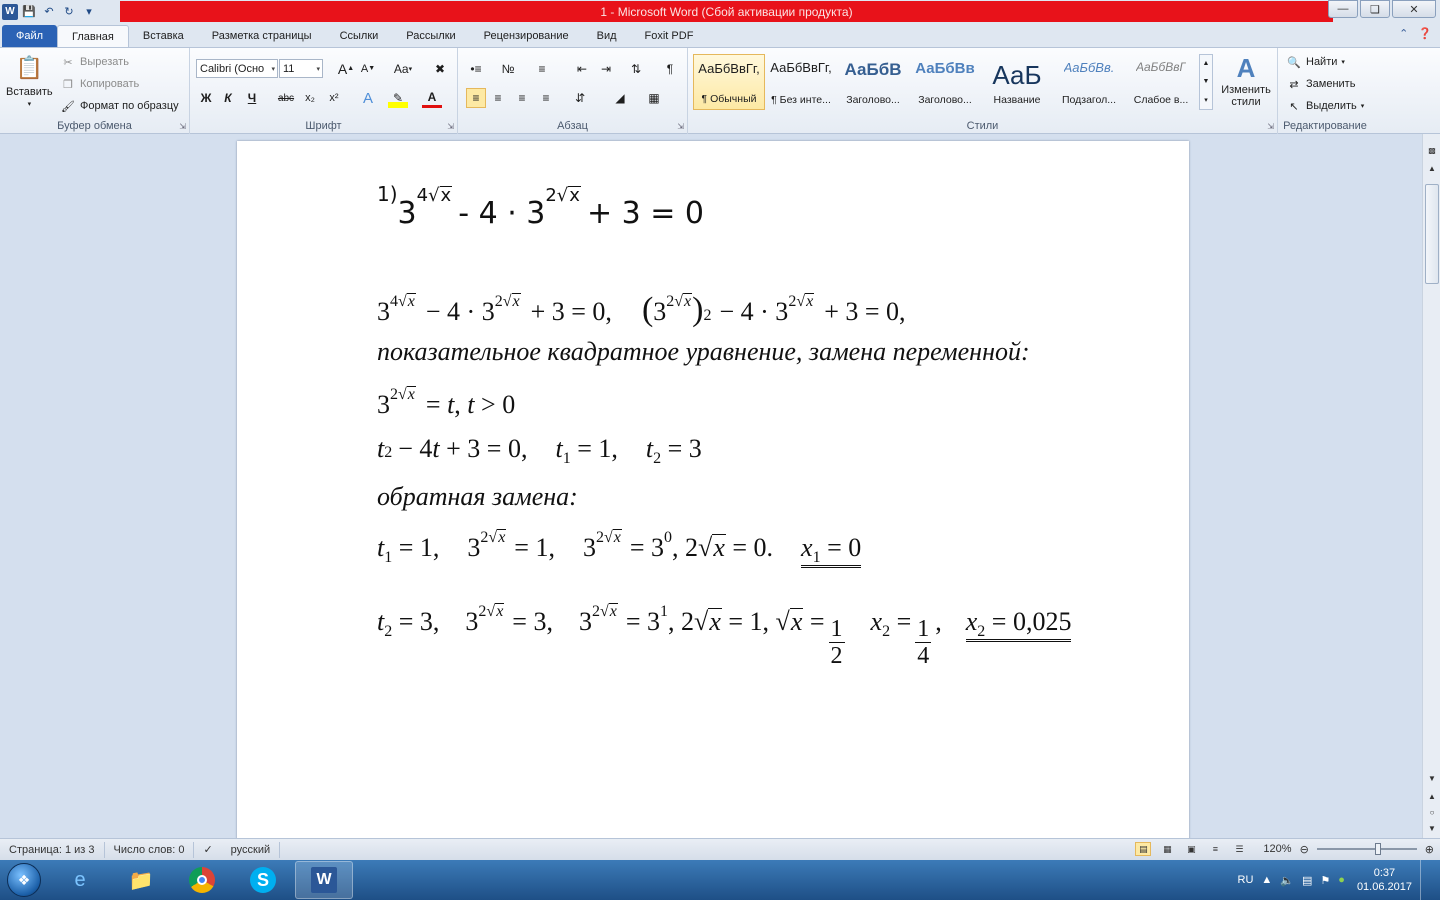  I want to click on clock: 0:37 01.06.2017, so click(1384, 880).